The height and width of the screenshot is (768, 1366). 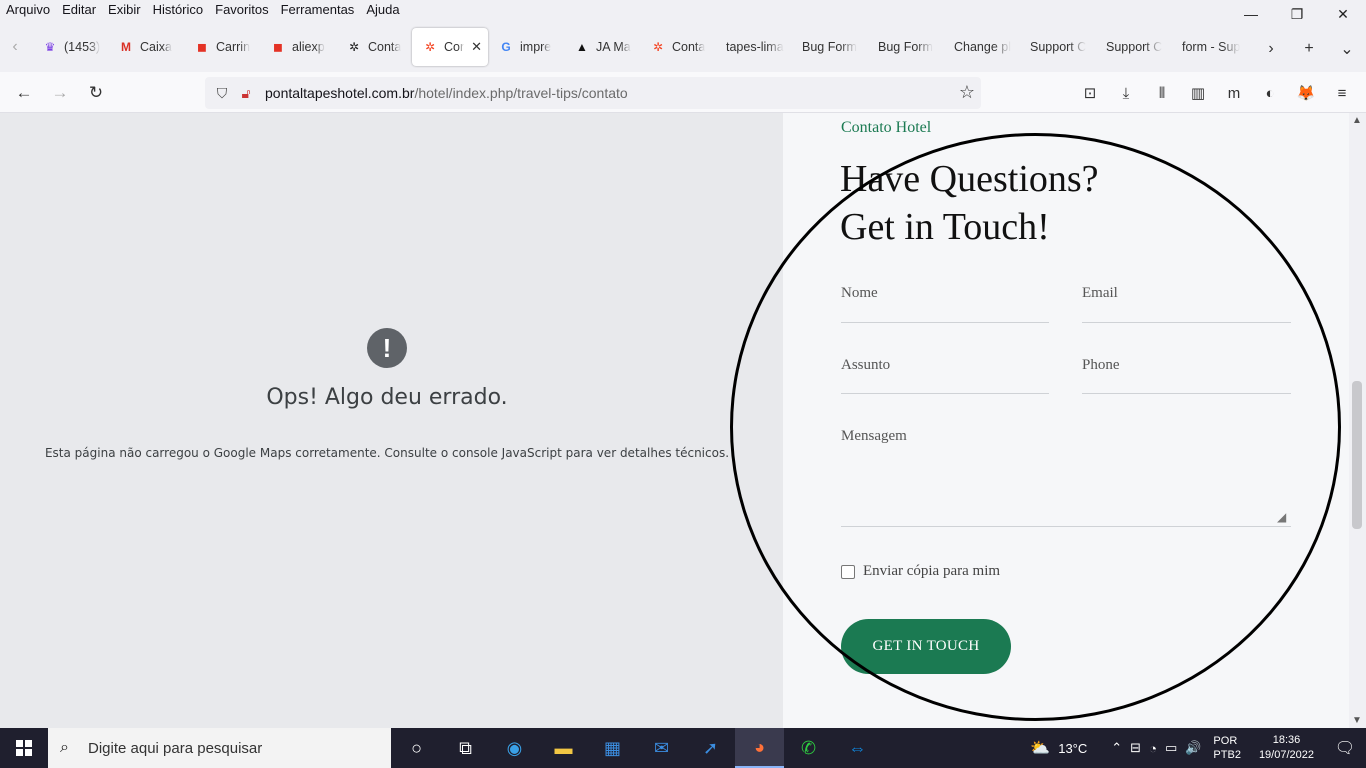 I want to click on download-icon: ⤓, so click(x=1126, y=93).